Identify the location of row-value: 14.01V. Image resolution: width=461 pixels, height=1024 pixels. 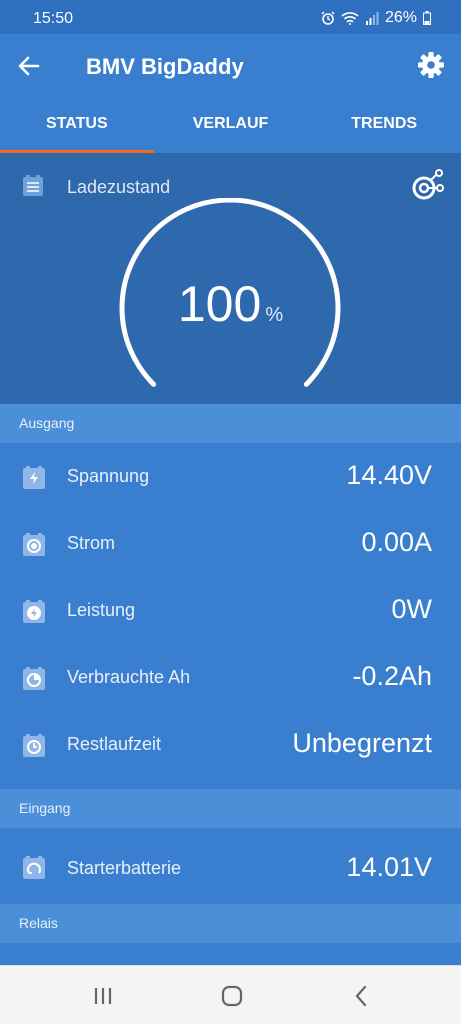
(389, 867).